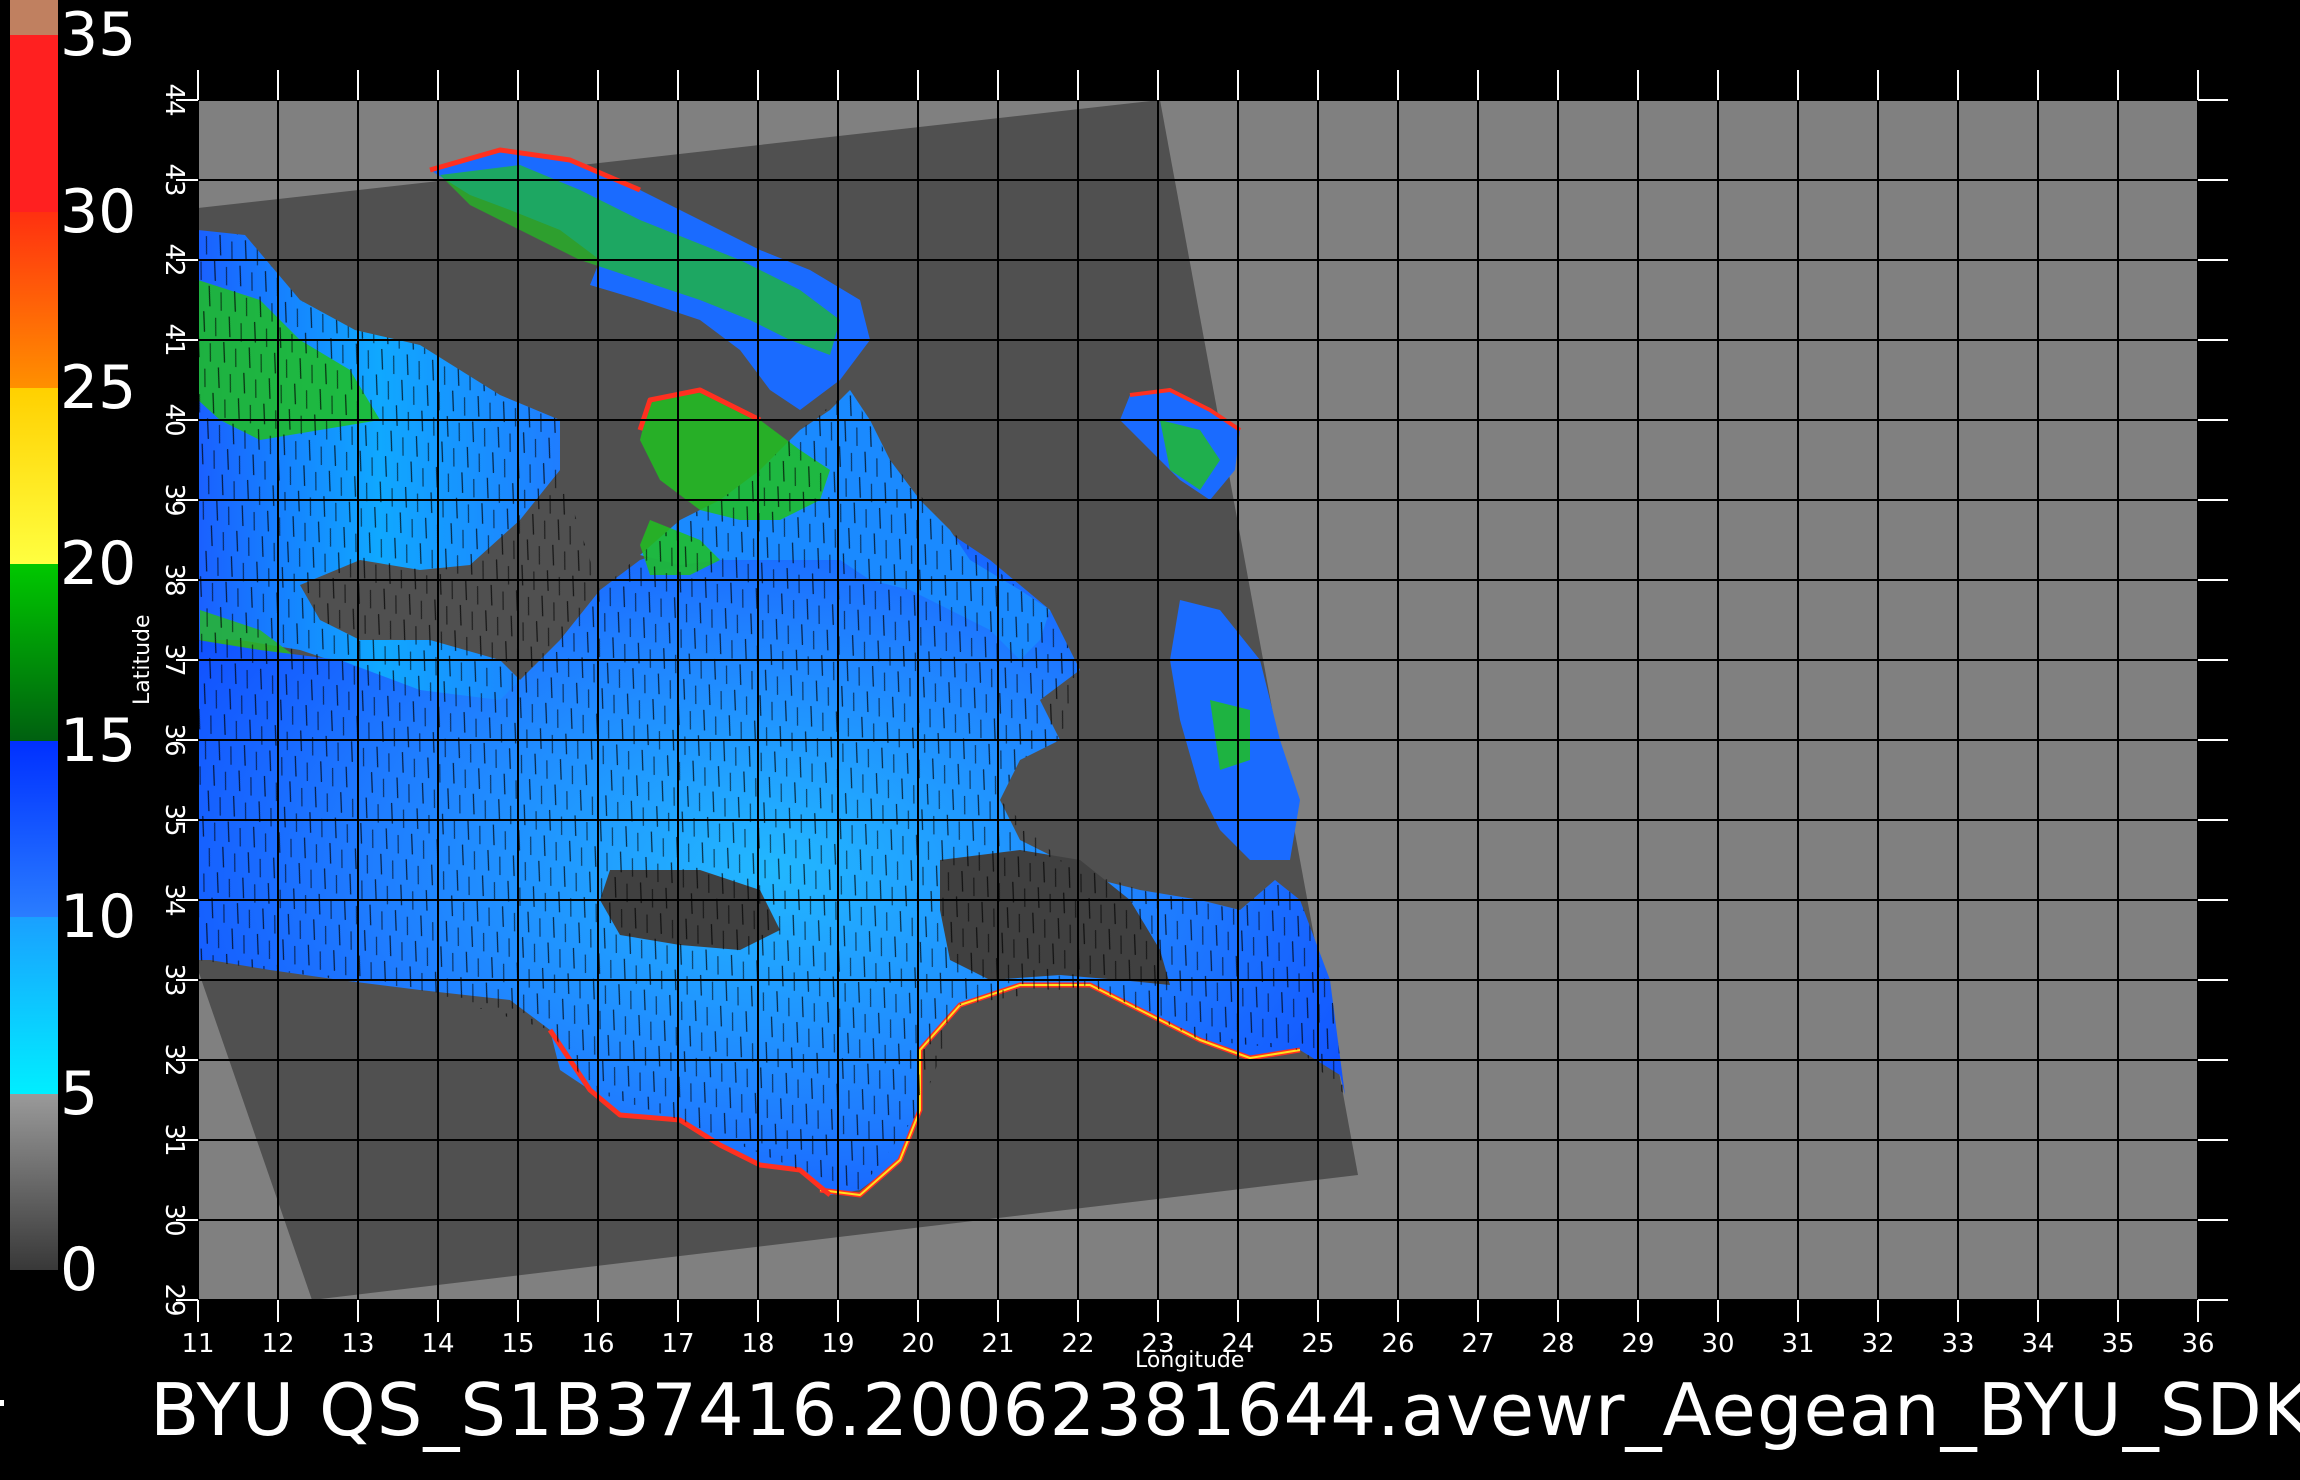 Image resolution: width=2300 pixels, height=1480 pixels. Describe the element at coordinates (1477, 1344) in the screenshot. I see `x-tick-label: 27` at that location.